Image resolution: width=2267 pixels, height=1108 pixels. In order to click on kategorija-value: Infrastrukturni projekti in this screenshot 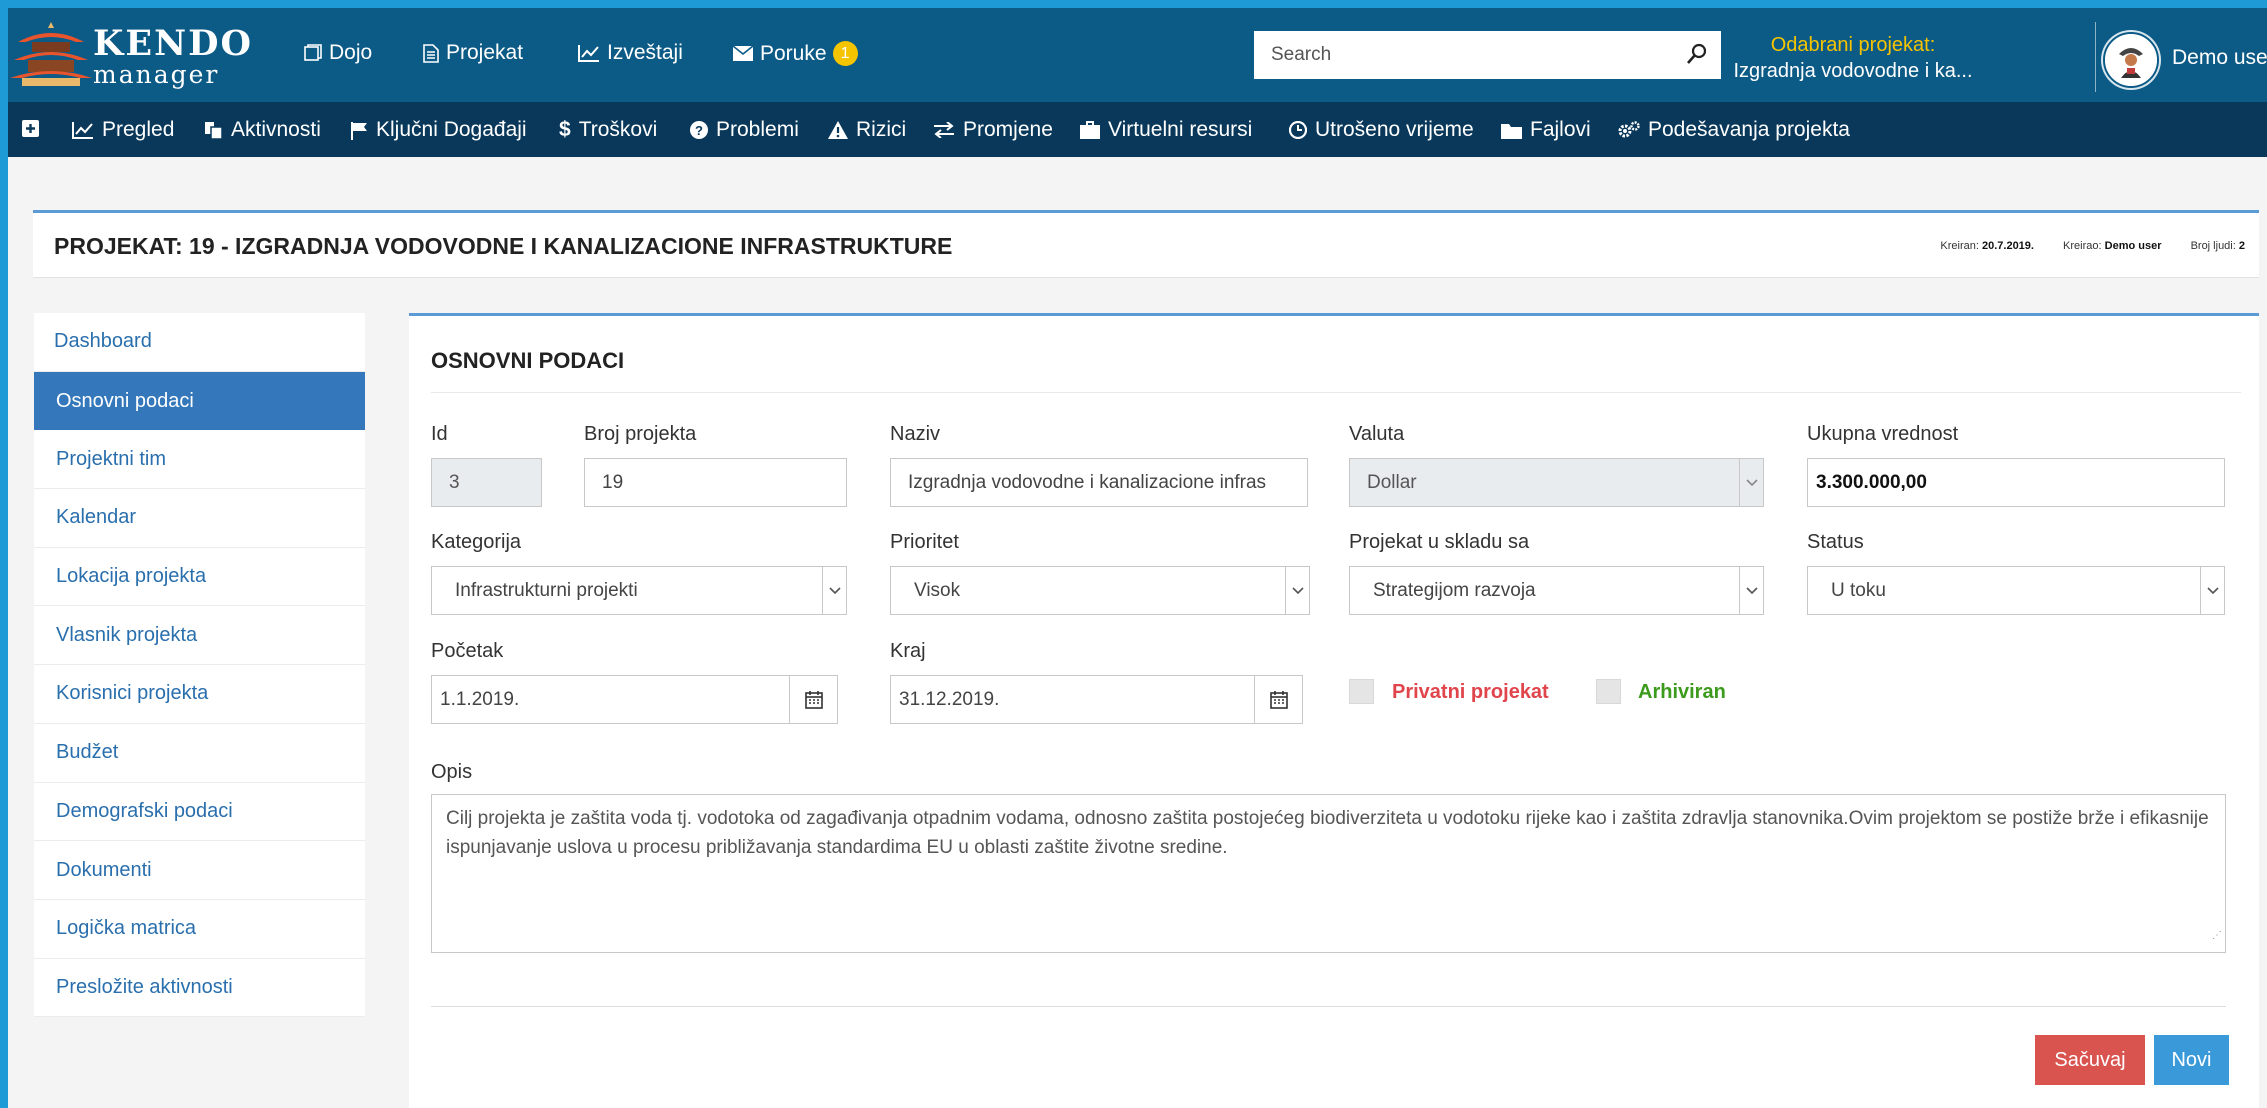, I will do `click(546, 590)`.